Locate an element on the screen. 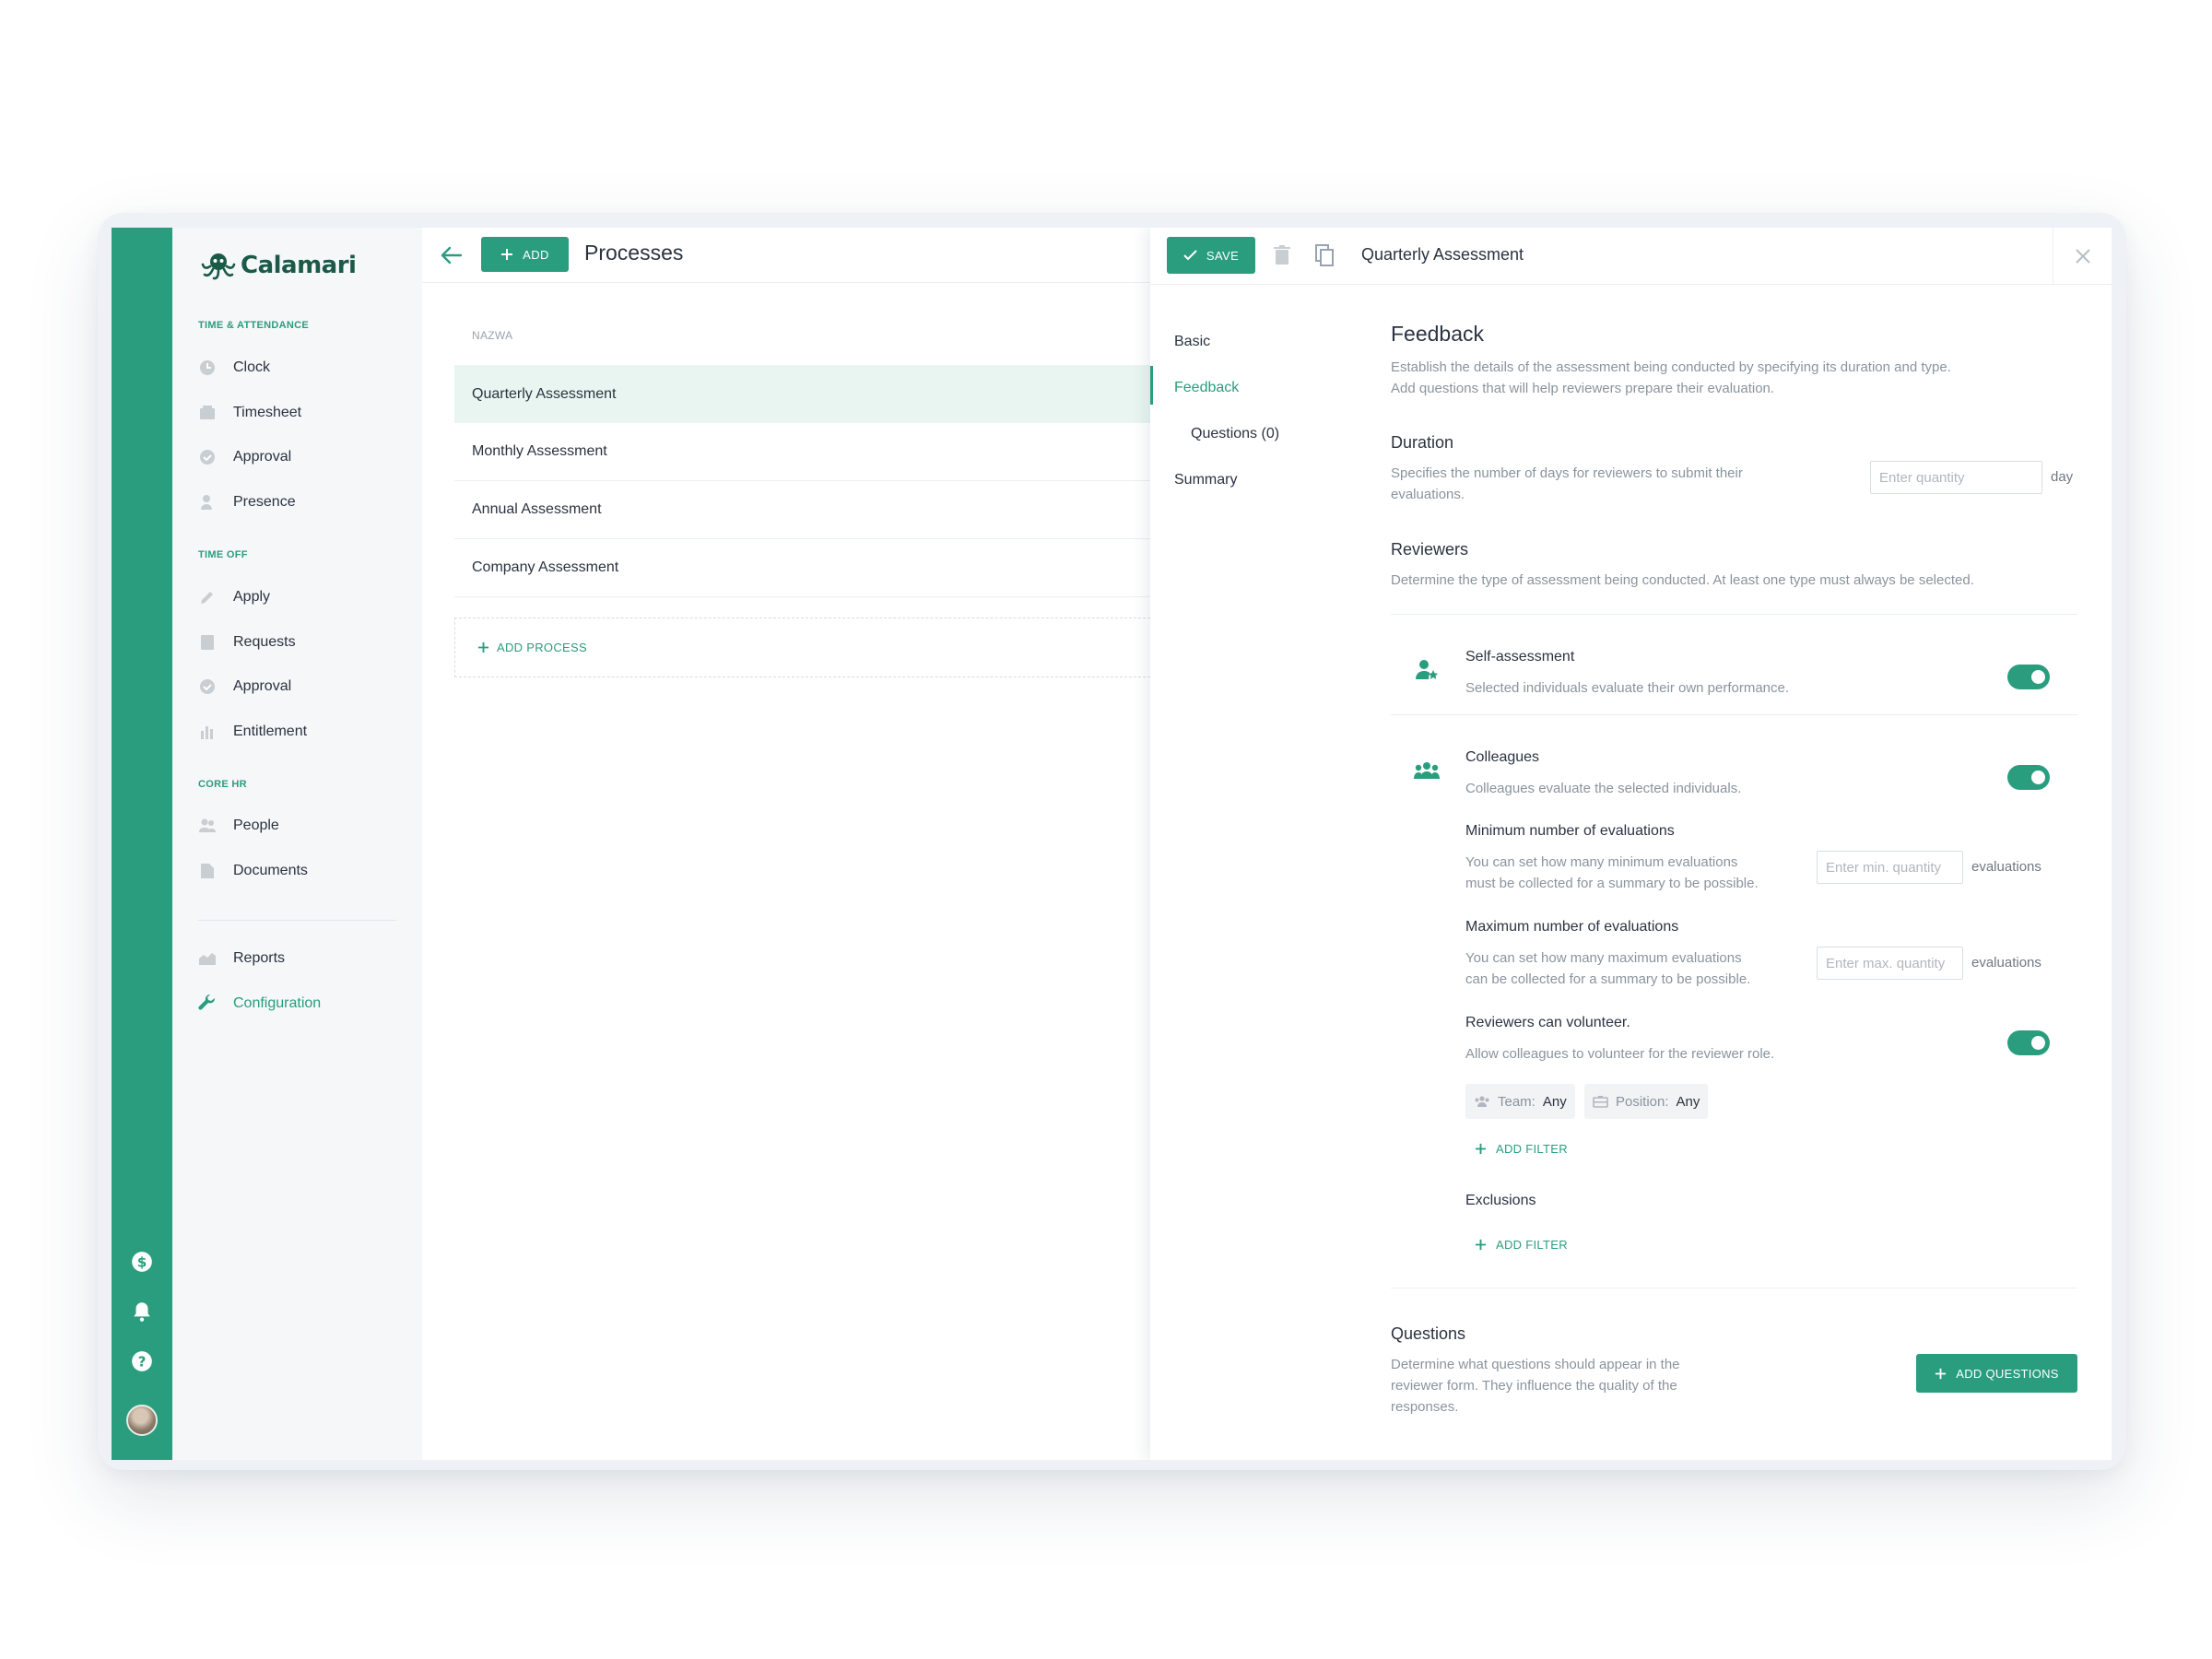 Image resolution: width=2212 pixels, height=1659 pixels. max-evaluations-input: Enter max. quantity is located at coordinates (1890, 963).